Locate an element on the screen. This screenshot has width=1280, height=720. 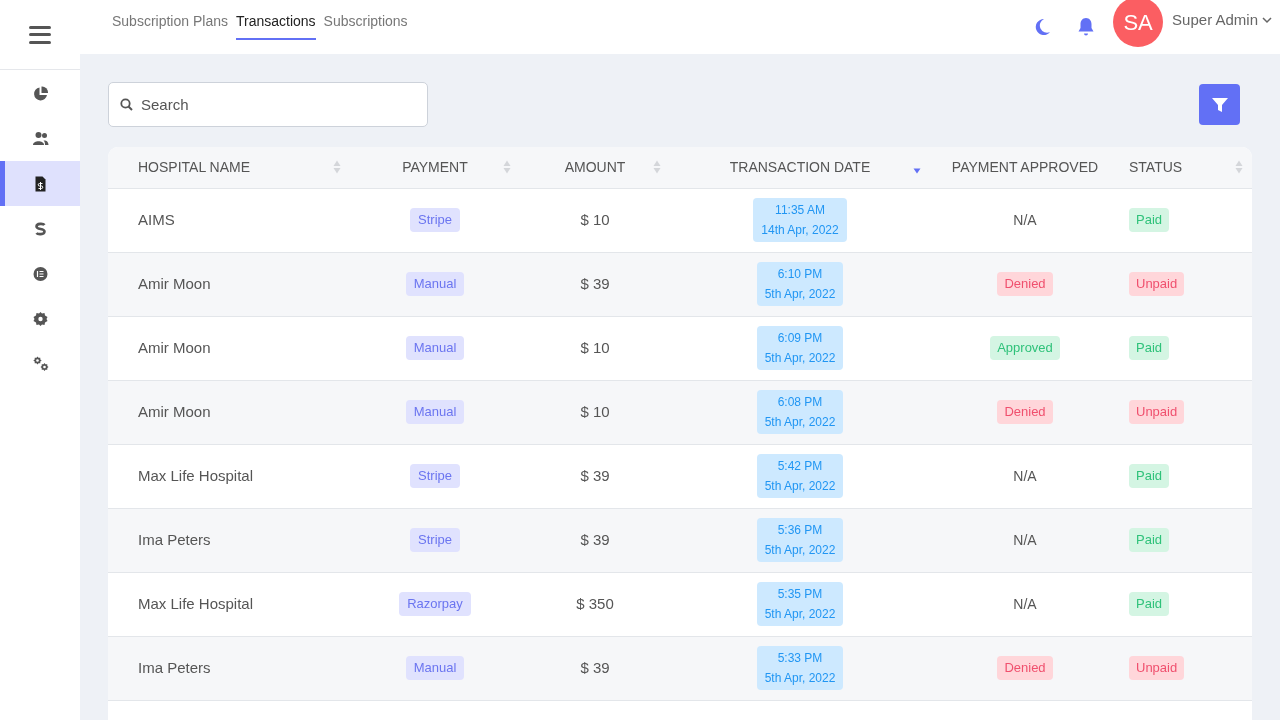
date-time-tag: 5:42 PM 5th Apr, 2022 is located at coordinates (800, 476).